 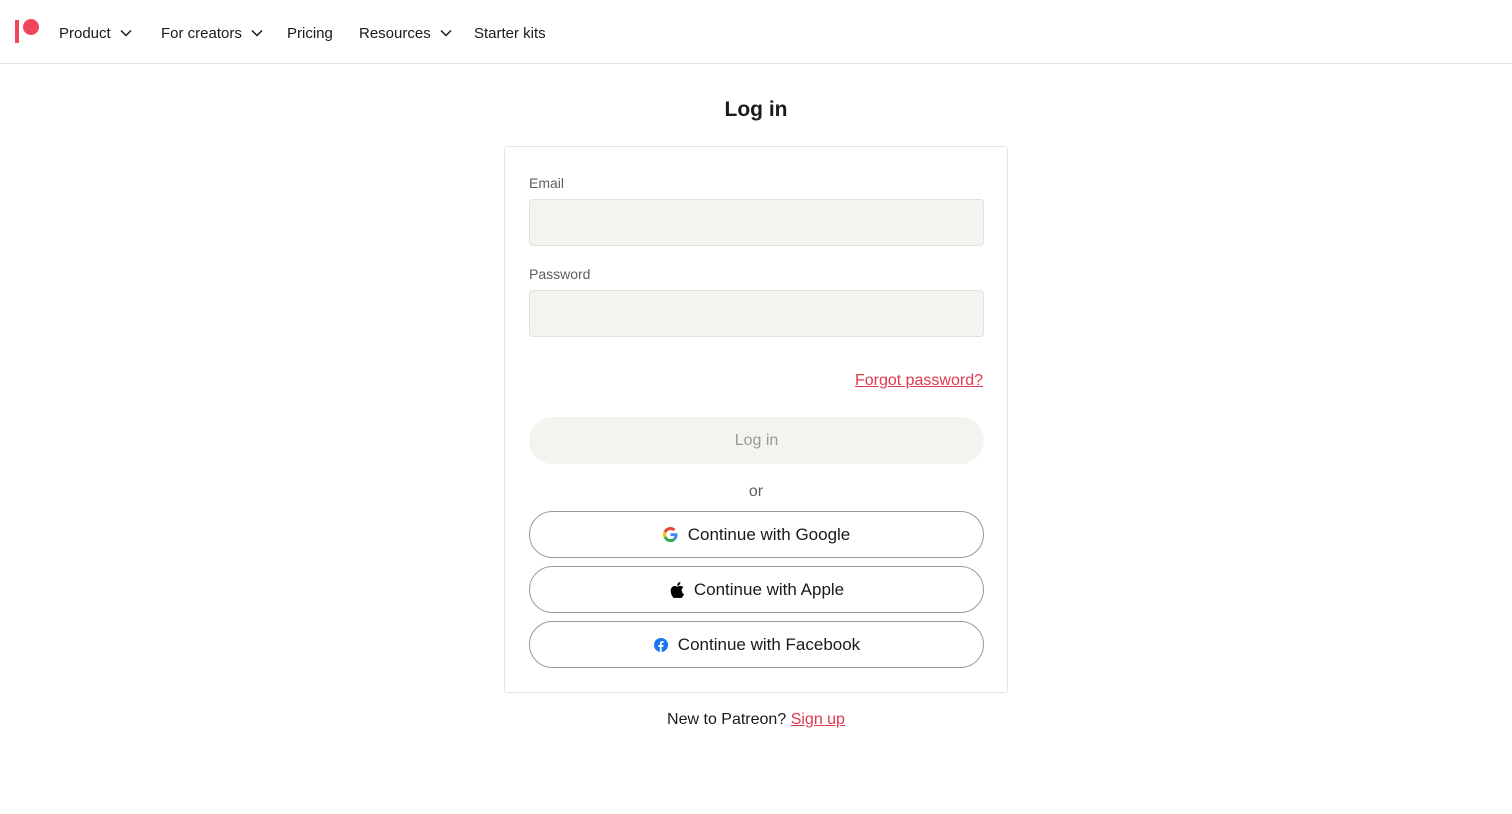 I want to click on google-button-label: Continue with Google, so click(x=769, y=534).